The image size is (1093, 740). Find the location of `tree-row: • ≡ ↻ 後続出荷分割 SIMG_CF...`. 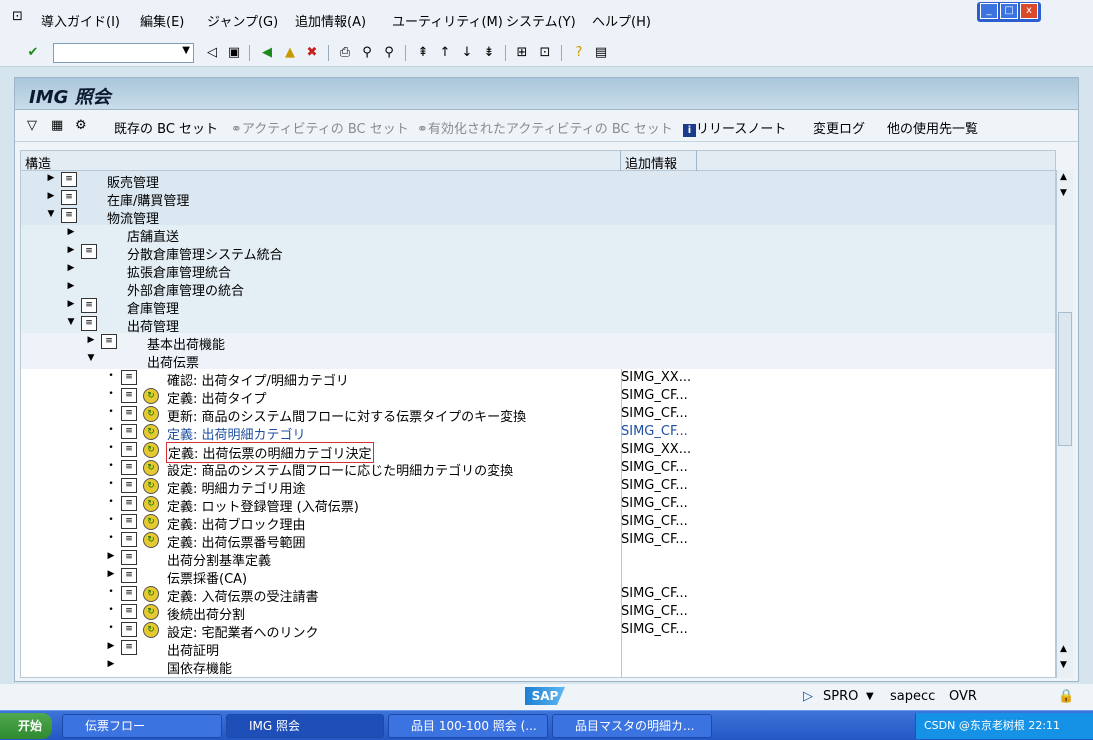

tree-row: • ≡ ↻ 後続出荷分割 SIMG_CF... is located at coordinates (538, 613).